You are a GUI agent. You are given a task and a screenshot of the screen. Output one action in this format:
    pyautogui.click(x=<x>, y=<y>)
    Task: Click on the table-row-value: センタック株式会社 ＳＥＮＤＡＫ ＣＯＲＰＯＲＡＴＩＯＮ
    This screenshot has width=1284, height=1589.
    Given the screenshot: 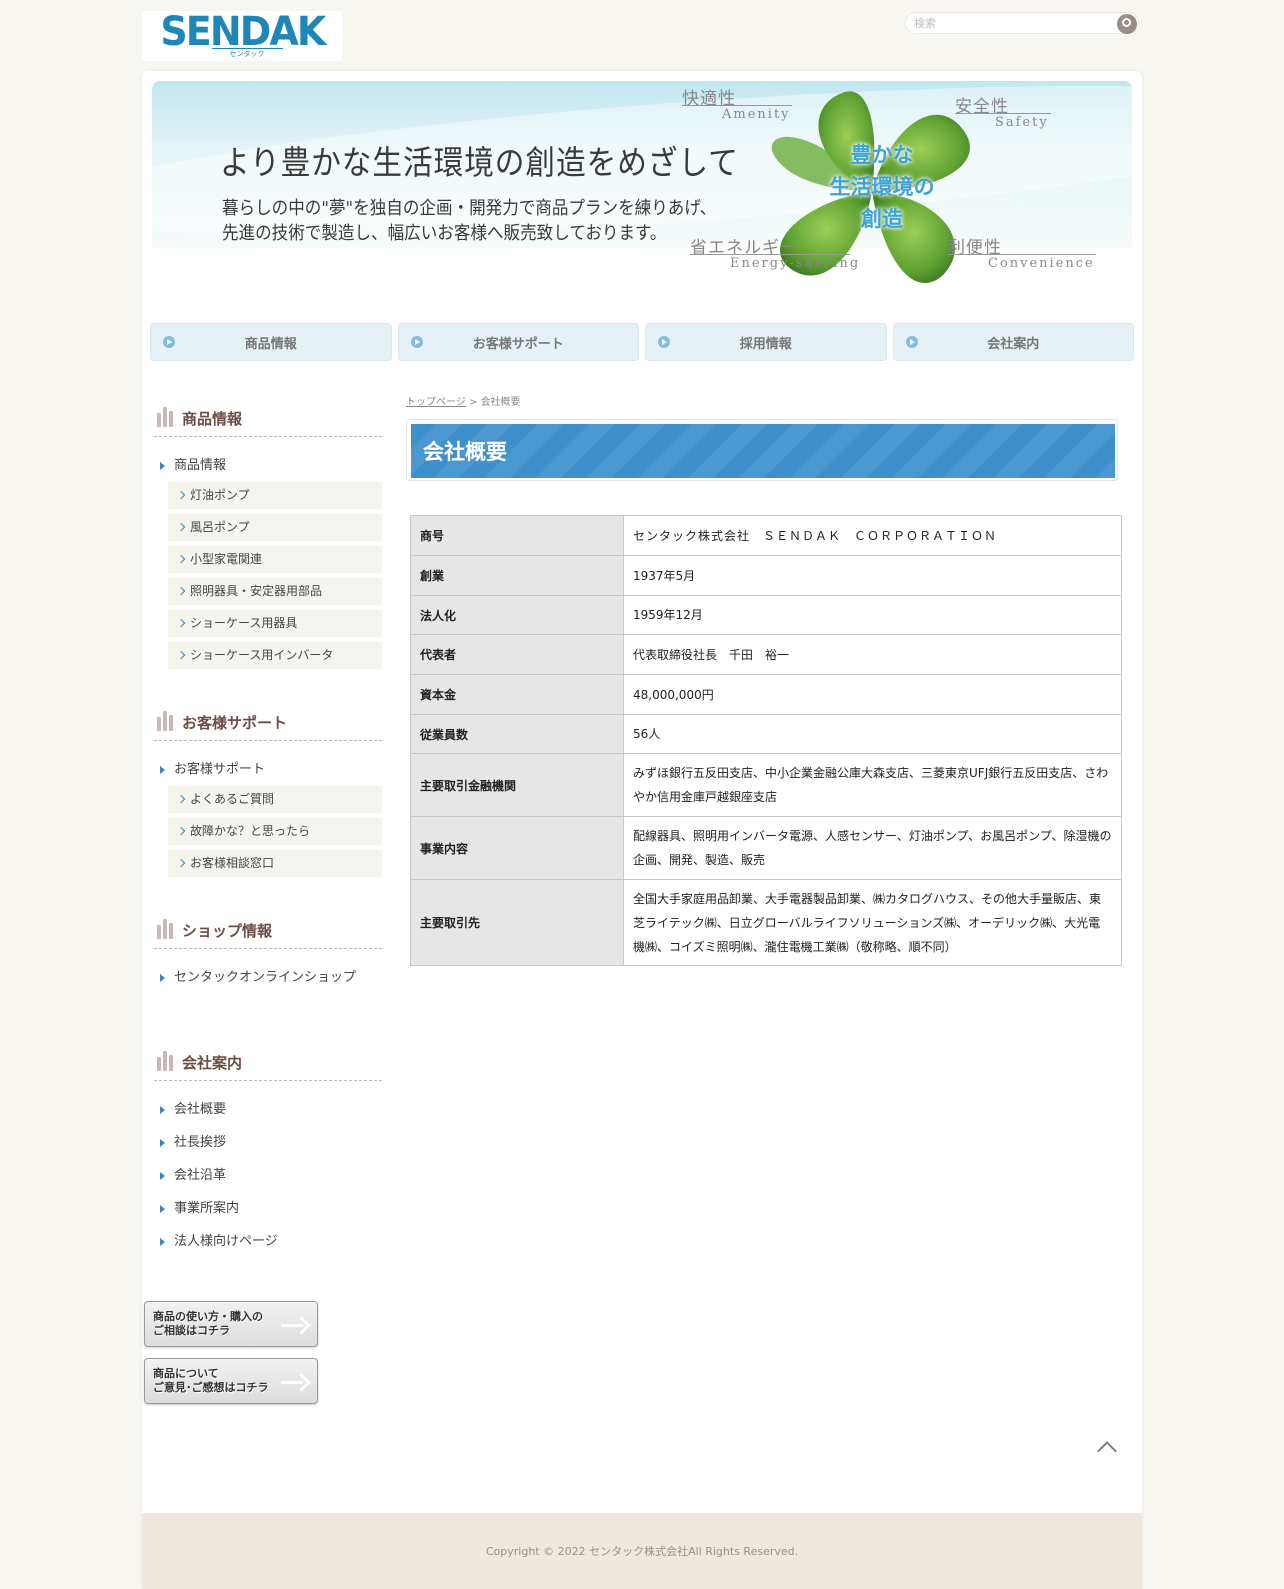 What is the action you would take?
    pyautogui.click(x=872, y=535)
    